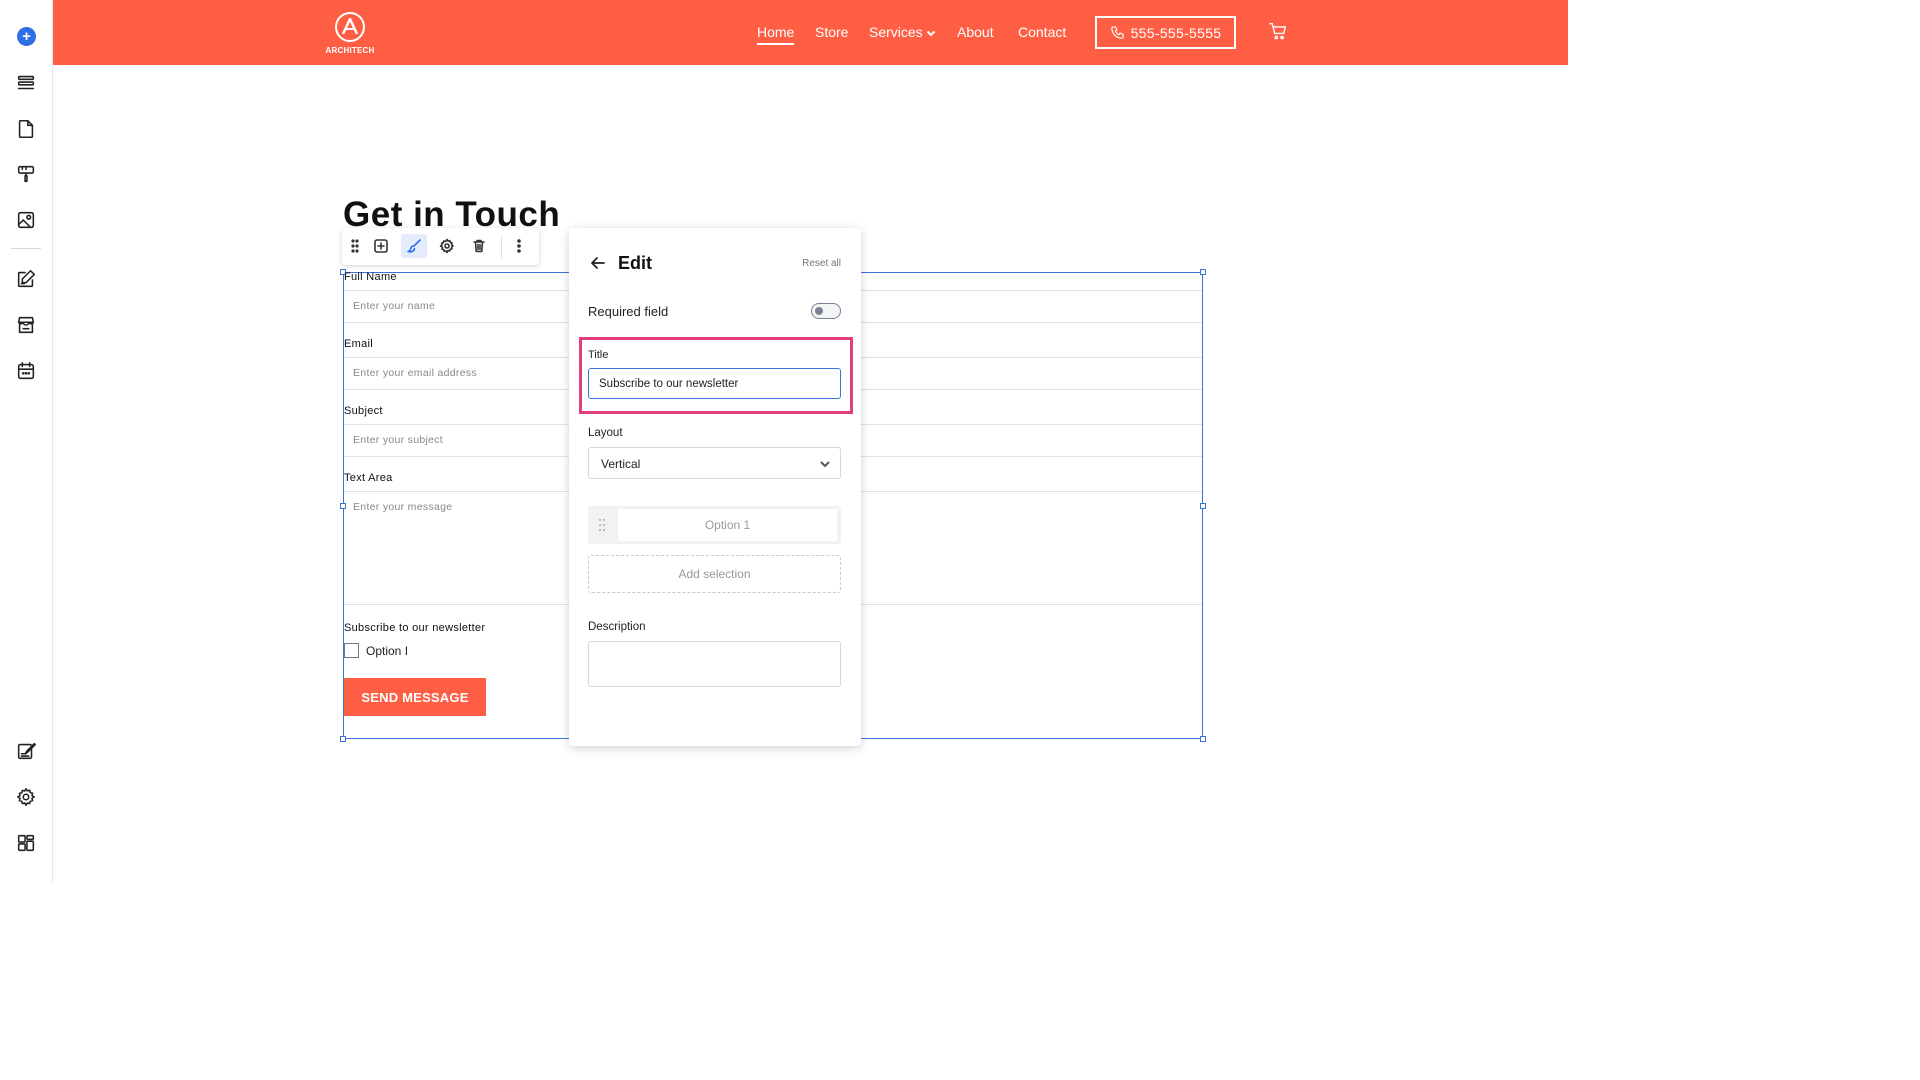  I want to click on element-toolbar, so click(440, 246).